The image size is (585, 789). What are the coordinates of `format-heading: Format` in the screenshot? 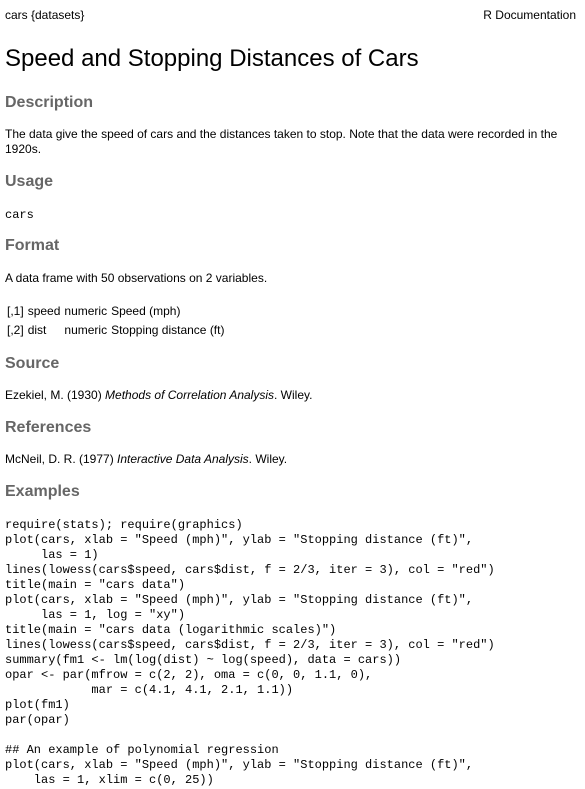 It's located at (32, 245).